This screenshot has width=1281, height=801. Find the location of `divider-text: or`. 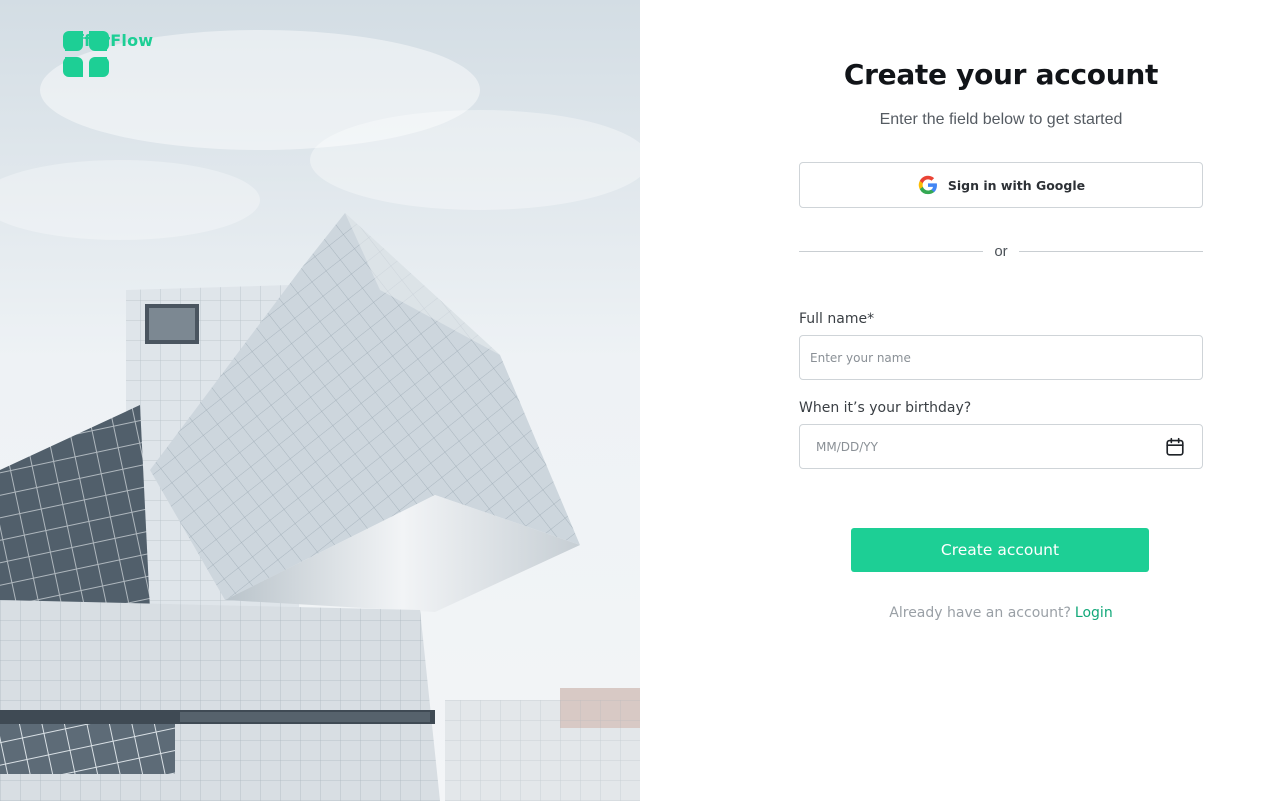

divider-text: or is located at coordinates (1001, 251).